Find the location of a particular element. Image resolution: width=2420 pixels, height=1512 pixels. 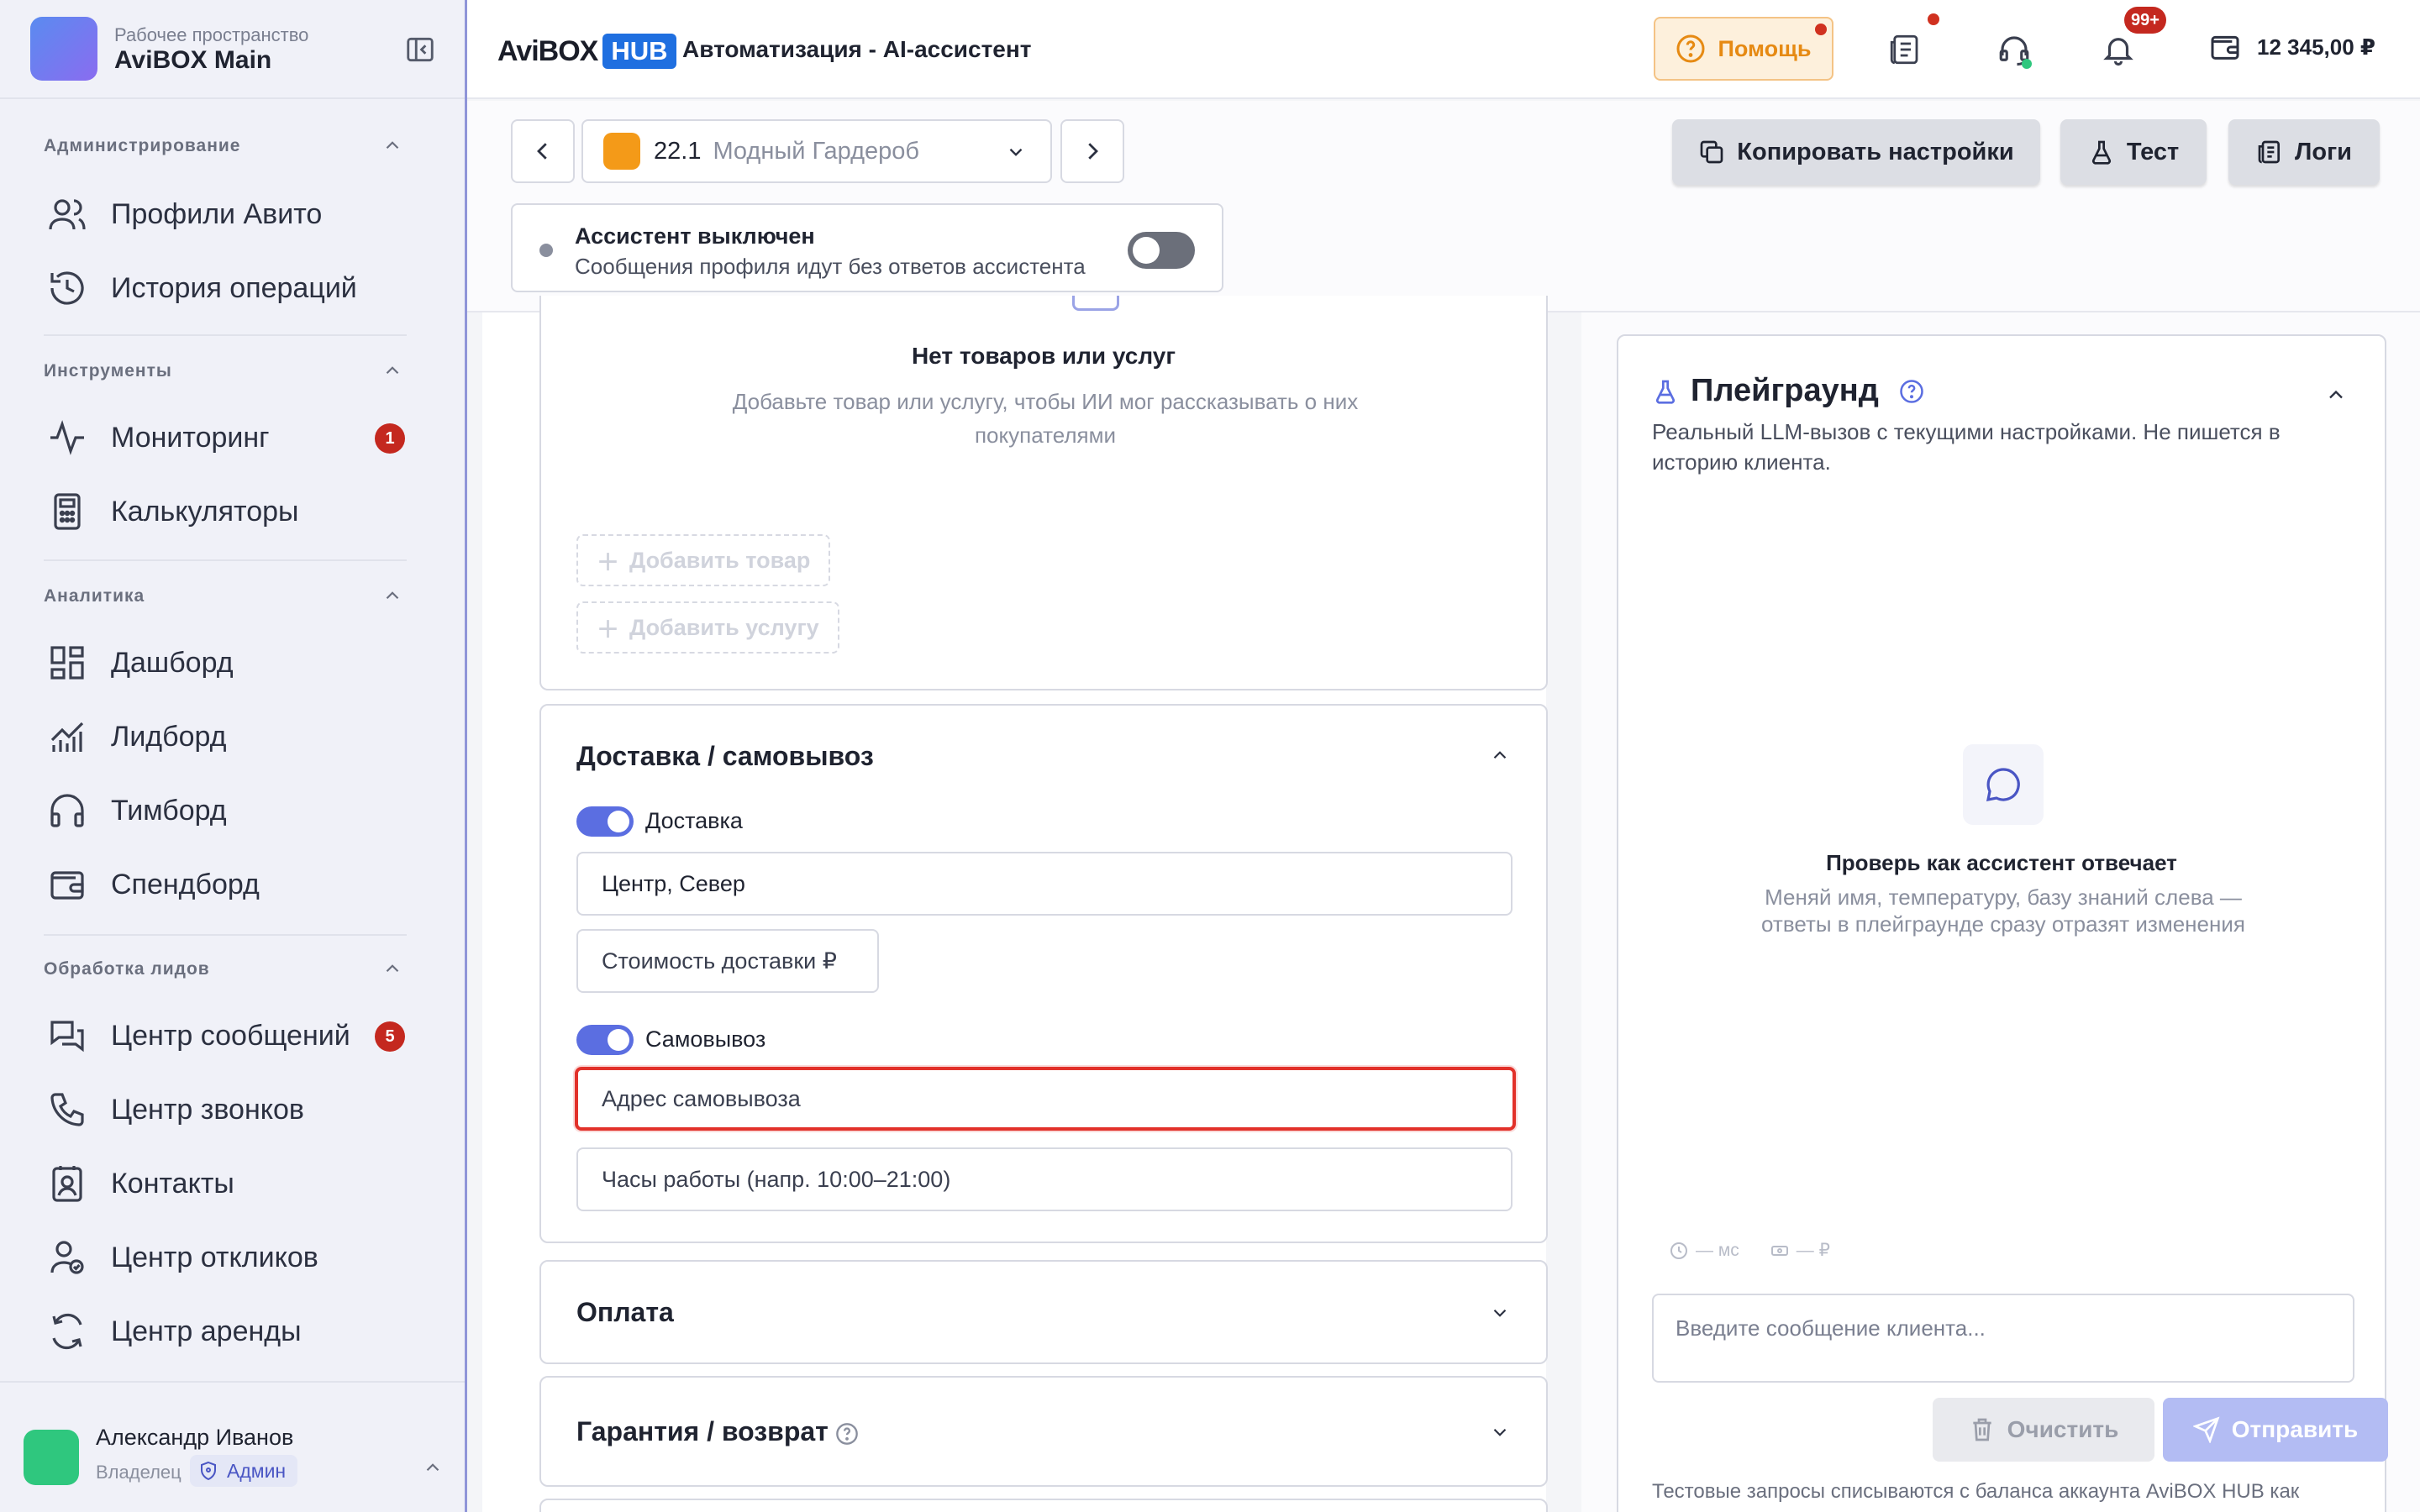

sidebar-item-avito-profiles: Профили Авито is located at coordinates (227, 214).